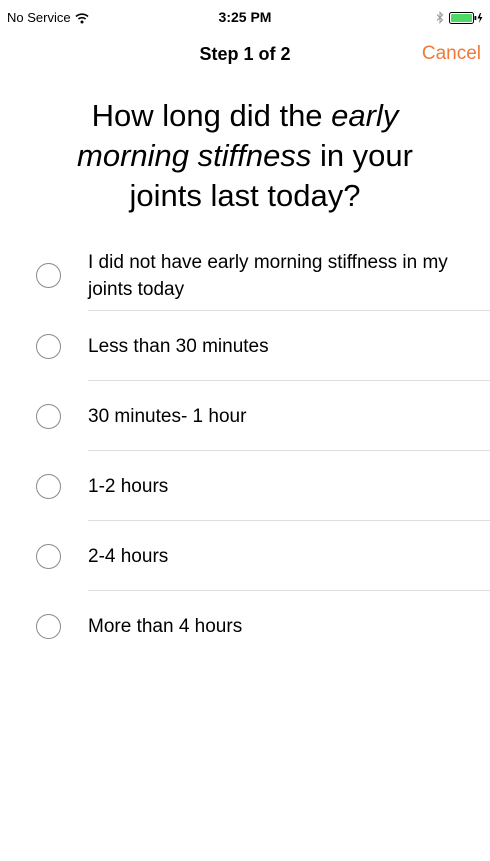 The image size is (490, 861). I want to click on cancel-button: Cancel, so click(451, 54).